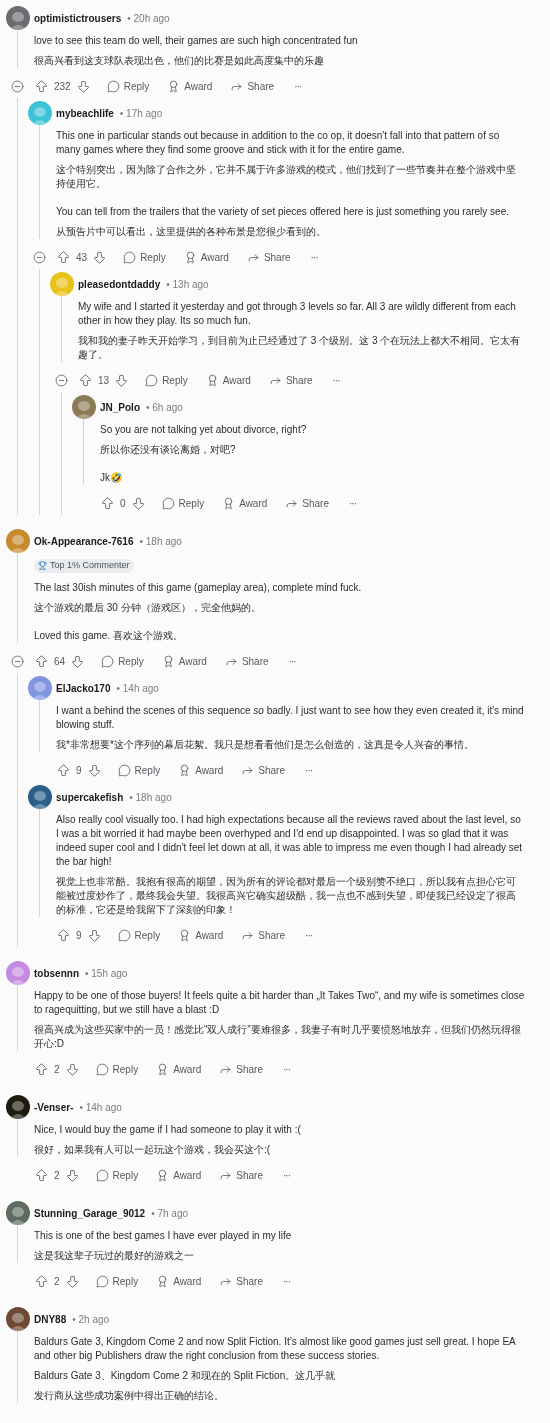  What do you see at coordinates (120, 407) in the screenshot?
I see `username: JN_Polo` at bounding box center [120, 407].